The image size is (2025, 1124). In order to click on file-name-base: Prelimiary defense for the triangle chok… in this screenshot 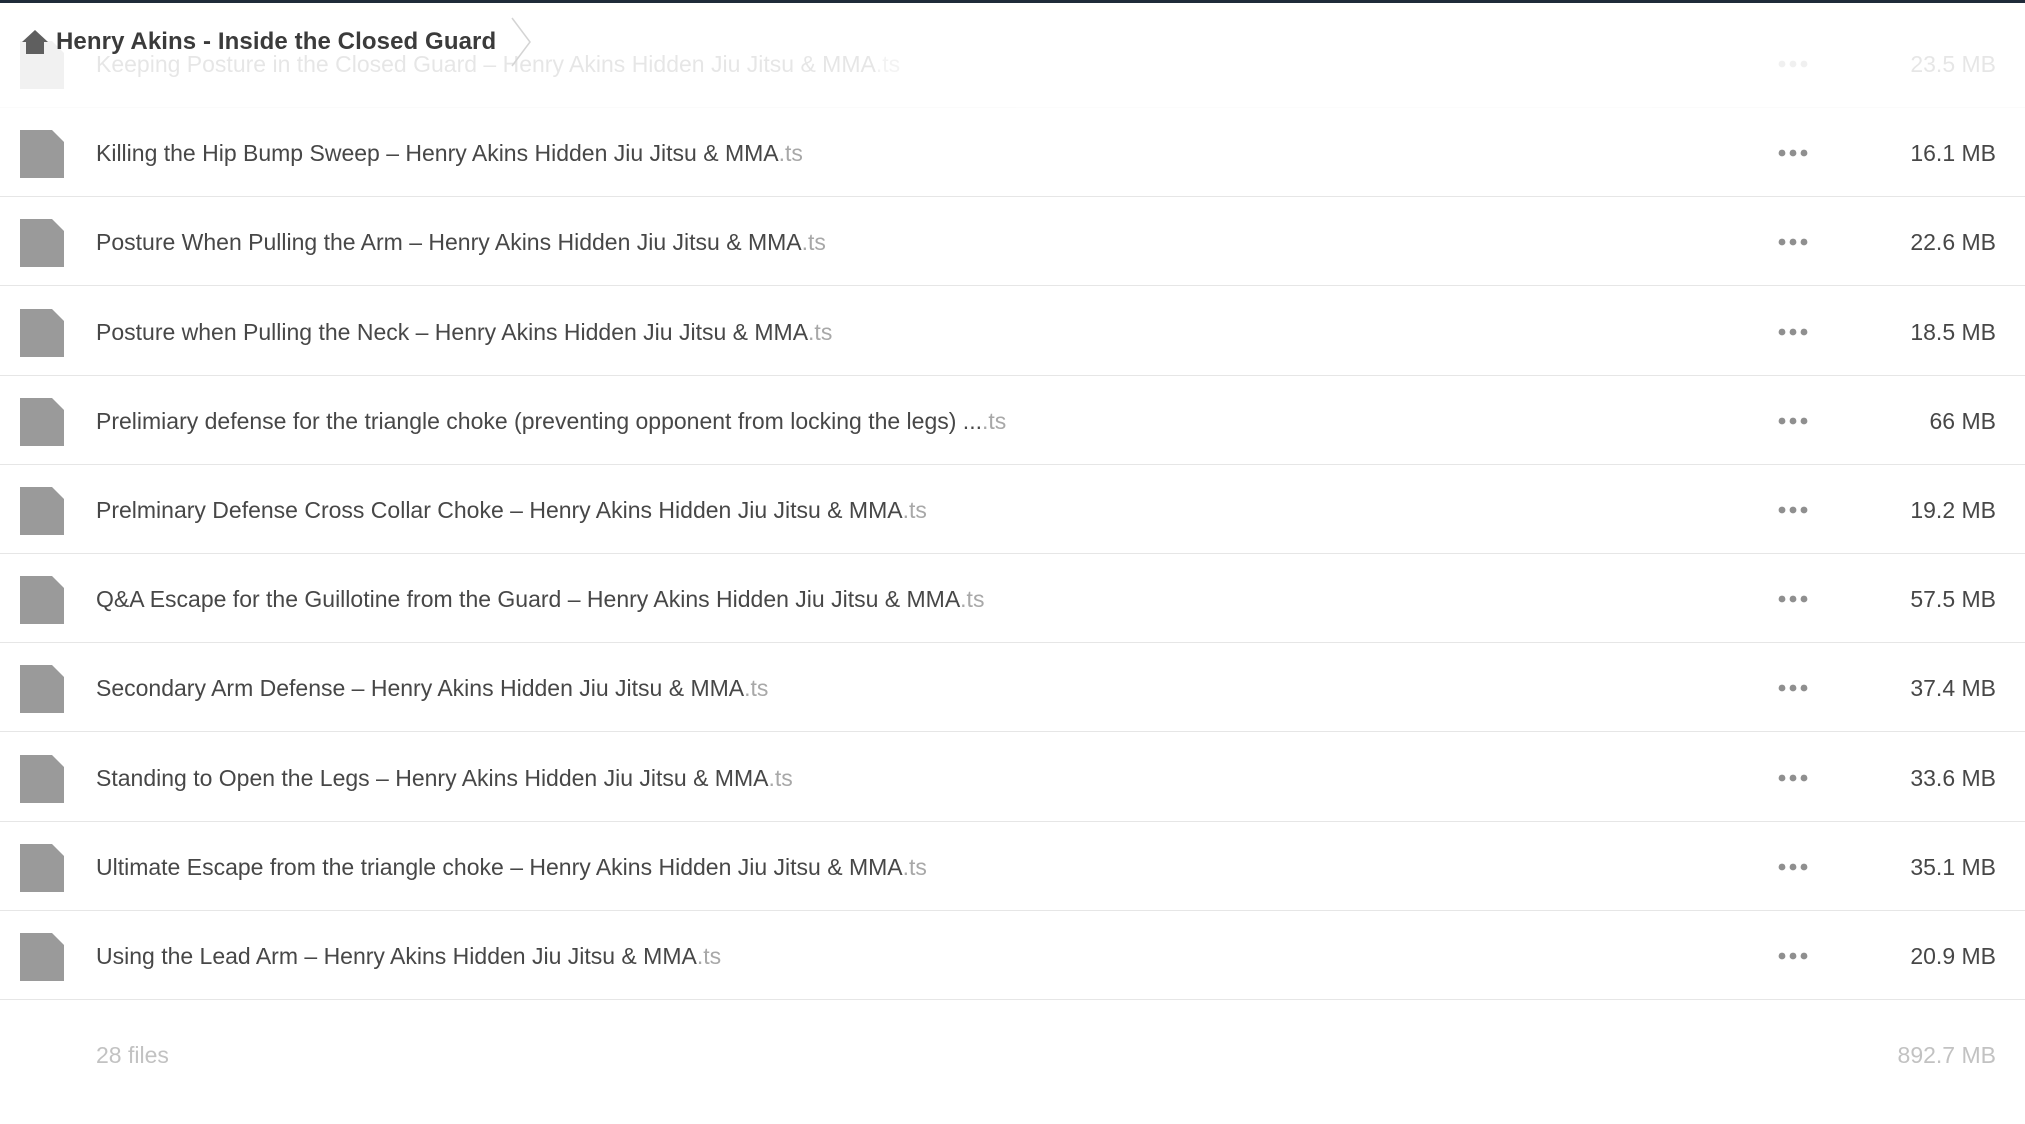, I will do `click(539, 420)`.